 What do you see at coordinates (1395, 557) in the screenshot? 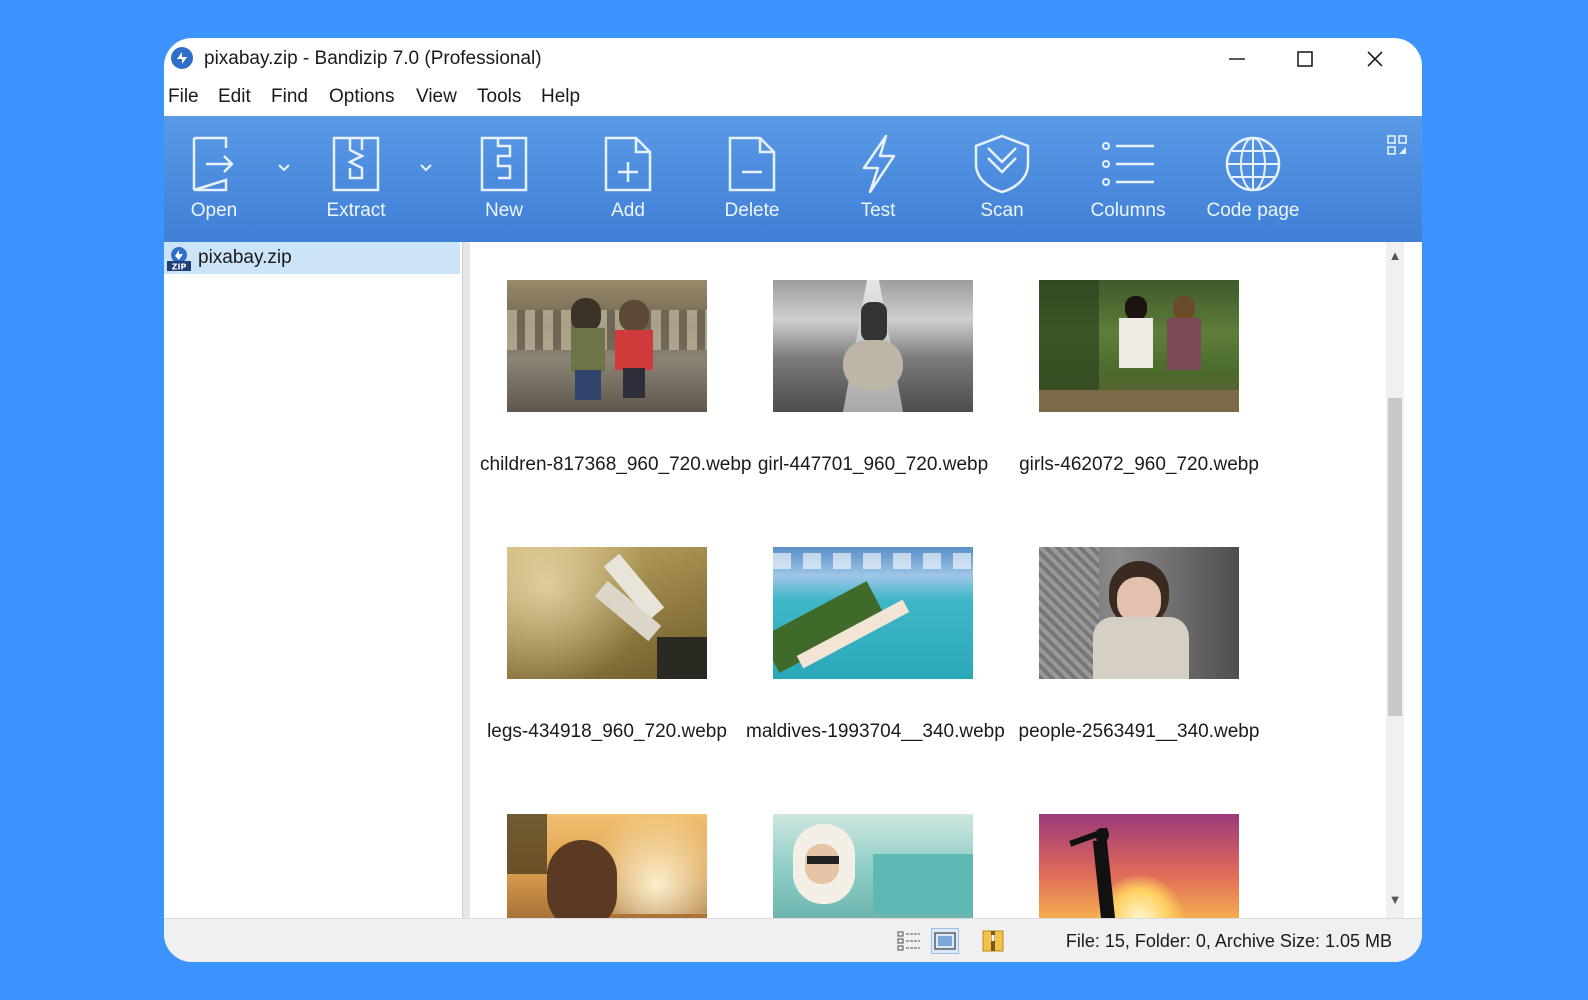
I see `scroll-thumb` at bounding box center [1395, 557].